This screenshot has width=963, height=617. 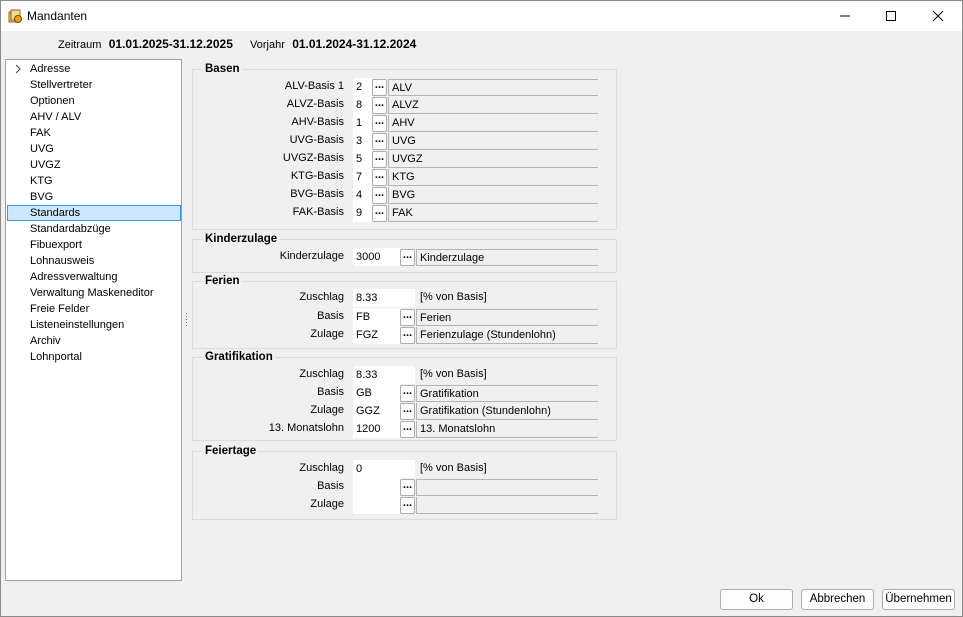 What do you see at coordinates (507, 257) in the screenshot?
I see `kinderzulage-description: Kinderzulage` at bounding box center [507, 257].